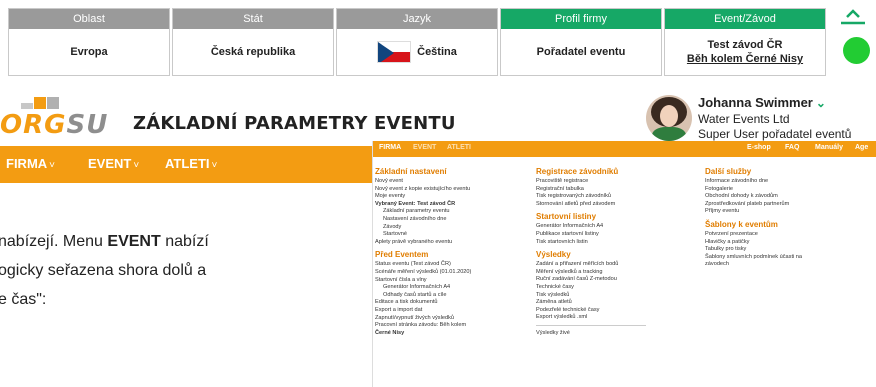 The width and height of the screenshot is (876, 387). I want to click on menu-item: Zapnutí/vypnutí živých výsledků, so click(423, 319).